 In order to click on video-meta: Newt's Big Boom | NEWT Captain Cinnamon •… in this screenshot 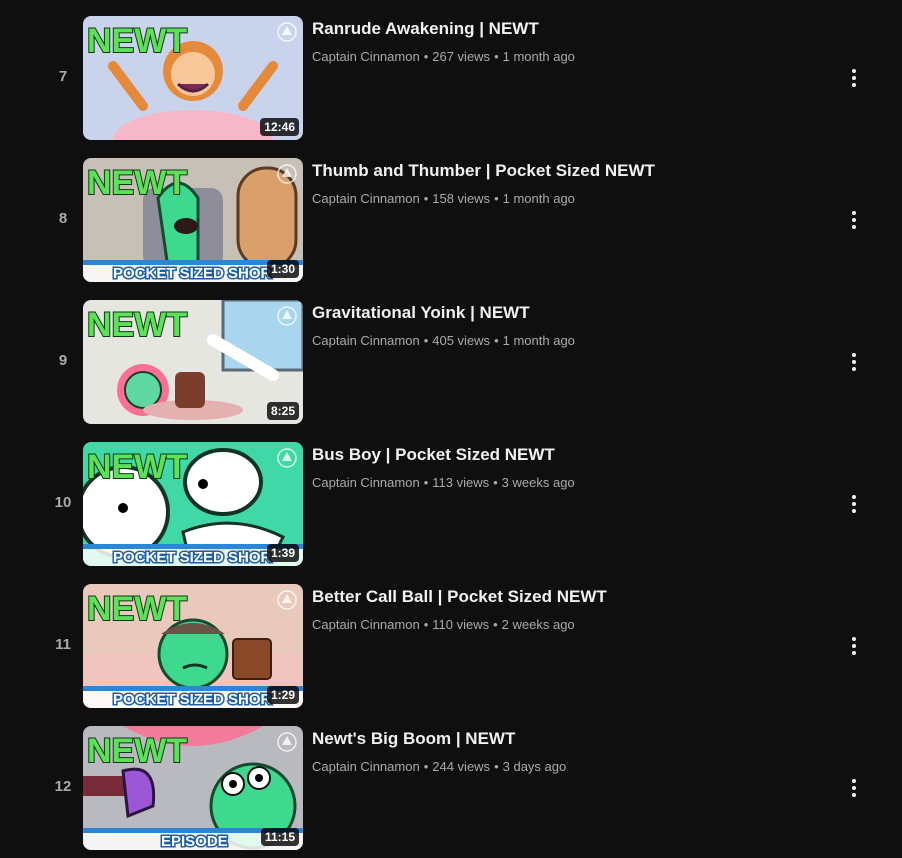, I will do `click(572, 751)`.